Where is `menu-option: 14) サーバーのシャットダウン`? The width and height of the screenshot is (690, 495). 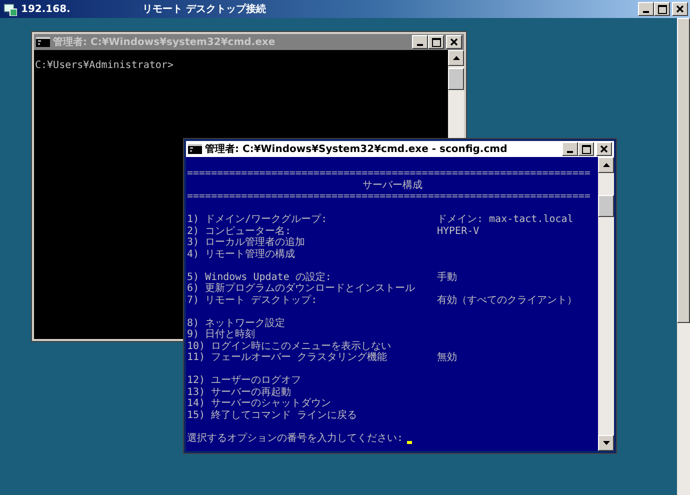 menu-option: 14) サーバーのシャットダウン is located at coordinates (312, 404).